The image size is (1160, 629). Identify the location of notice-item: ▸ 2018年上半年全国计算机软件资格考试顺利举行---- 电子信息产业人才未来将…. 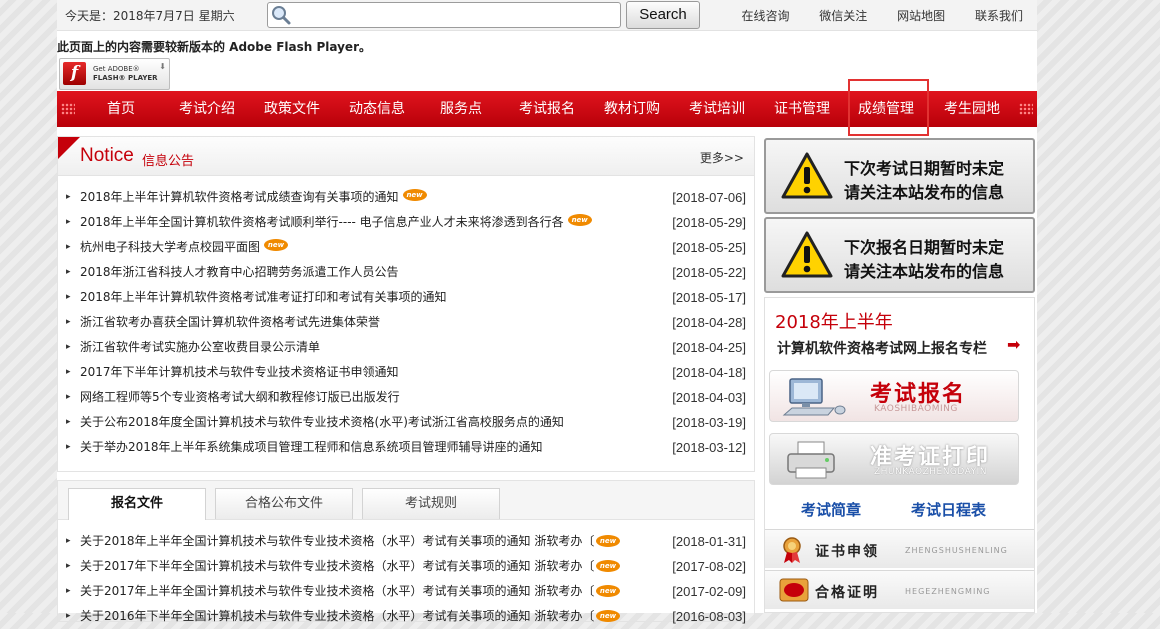
(406, 222).